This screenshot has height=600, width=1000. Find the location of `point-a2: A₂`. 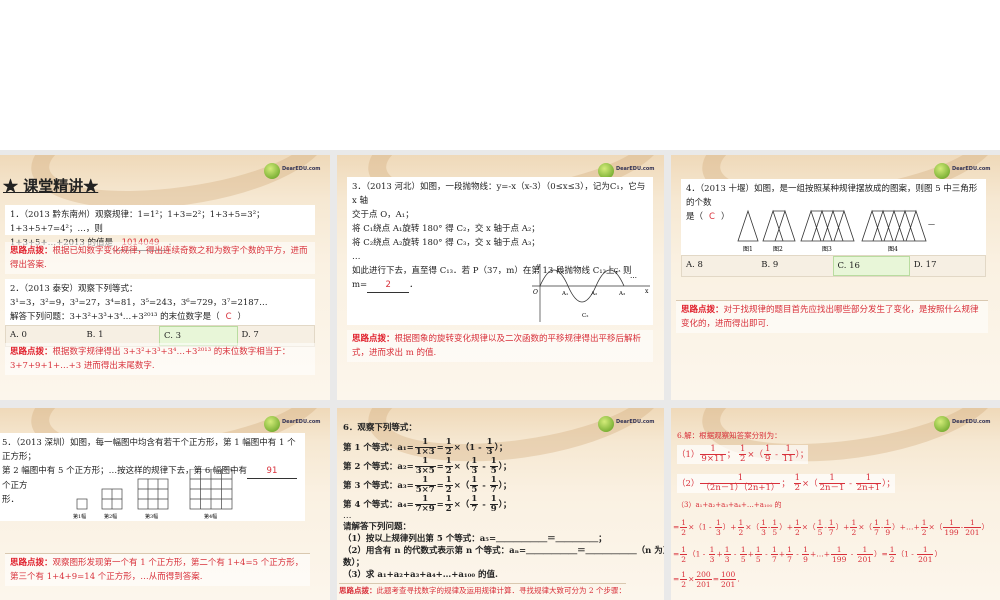

point-a2: A₂ is located at coordinates (593, 294).